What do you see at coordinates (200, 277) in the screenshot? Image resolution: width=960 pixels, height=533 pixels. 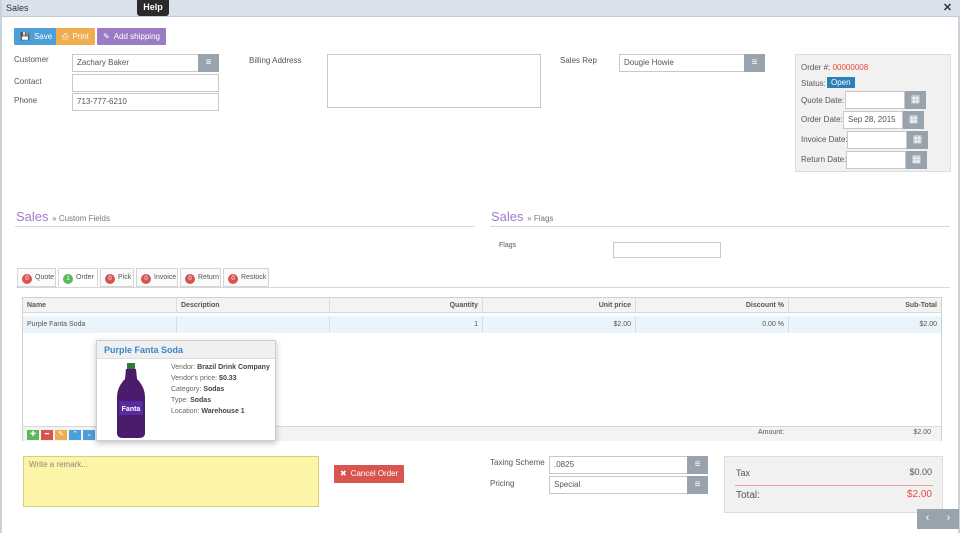 I see `tab-return: 0 Return` at bounding box center [200, 277].